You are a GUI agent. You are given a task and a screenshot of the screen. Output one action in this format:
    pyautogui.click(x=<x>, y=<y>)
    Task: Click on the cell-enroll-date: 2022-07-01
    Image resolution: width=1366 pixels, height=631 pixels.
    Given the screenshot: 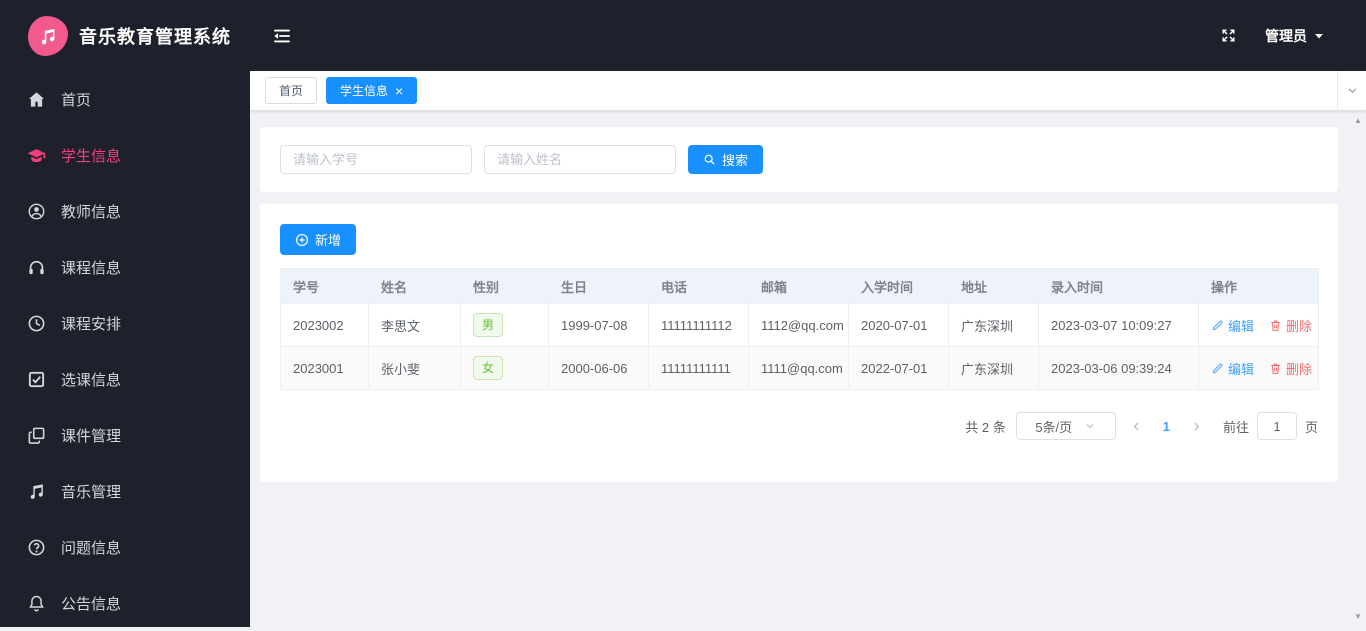 What is the action you would take?
    pyautogui.click(x=898, y=368)
    